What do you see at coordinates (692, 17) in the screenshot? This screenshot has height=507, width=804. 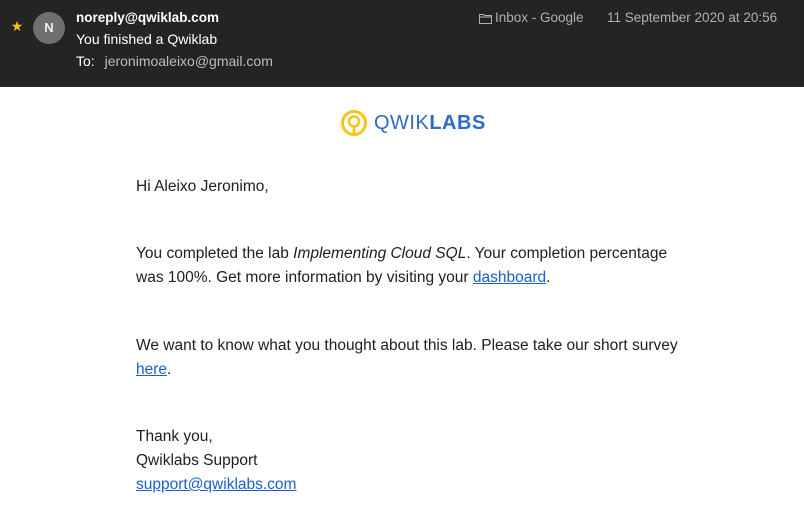 I see `message-date: 11 September 2020 at 20:56` at bounding box center [692, 17].